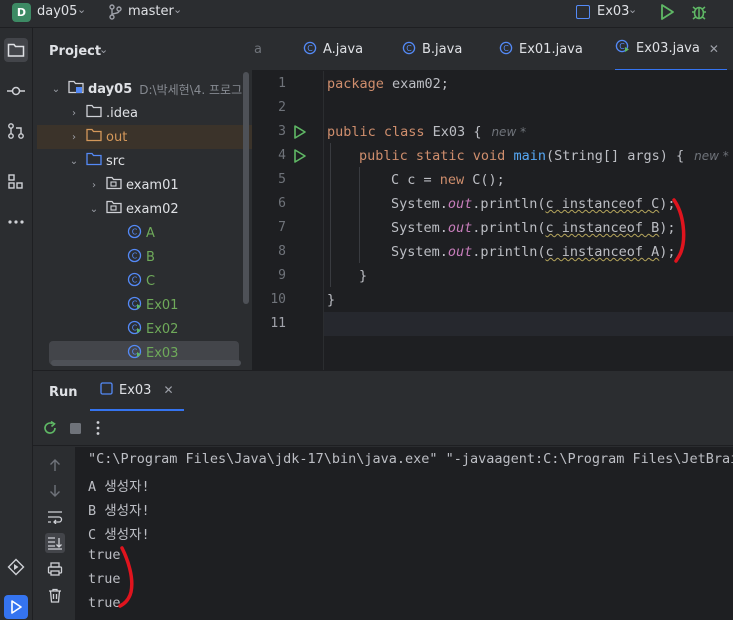 This screenshot has width=733, height=620. Describe the element at coordinates (492, 324) in the screenshot. I see `current-line-highlight` at that location.